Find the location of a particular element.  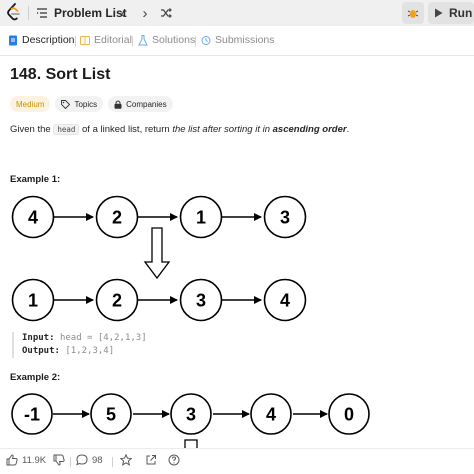

tab-submissions-label: Submissions is located at coordinates (245, 40).